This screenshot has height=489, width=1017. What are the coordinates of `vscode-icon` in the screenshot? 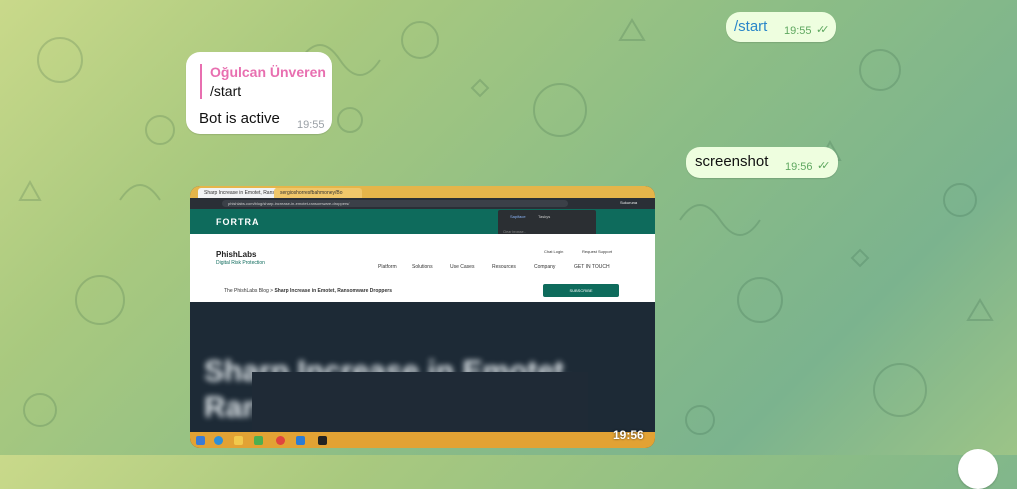 It's located at (300, 440).